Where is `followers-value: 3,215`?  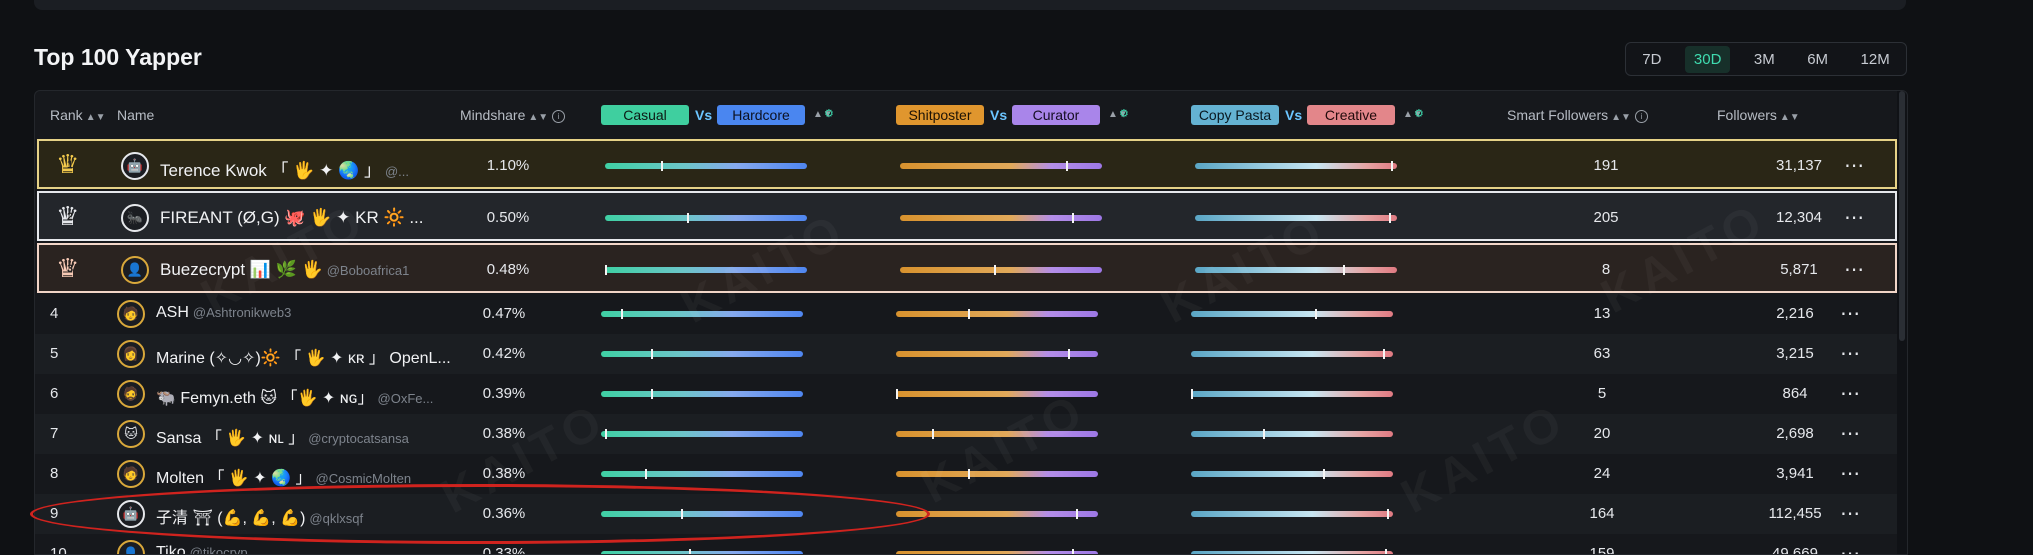
followers-value: 3,215 is located at coordinates (1795, 353).